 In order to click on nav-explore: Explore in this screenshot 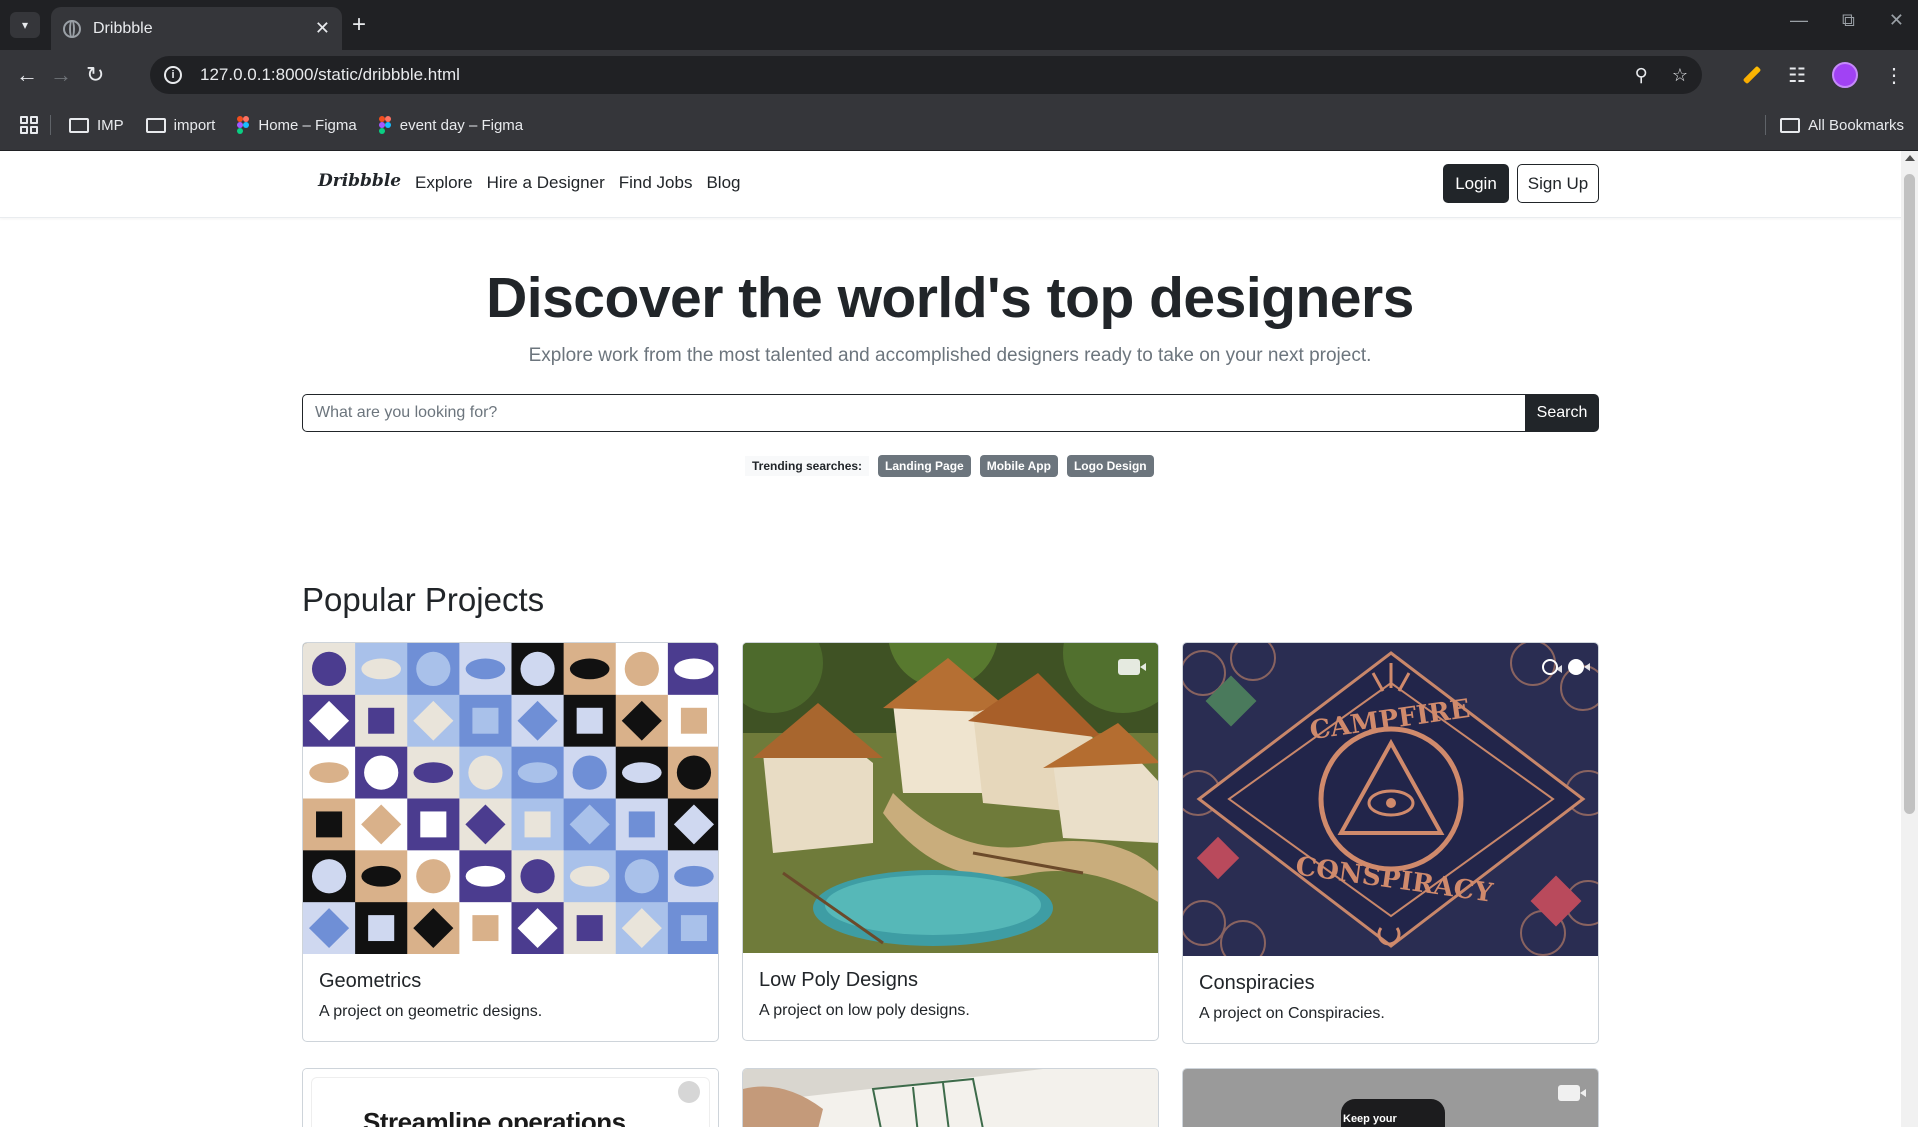, I will do `click(444, 183)`.